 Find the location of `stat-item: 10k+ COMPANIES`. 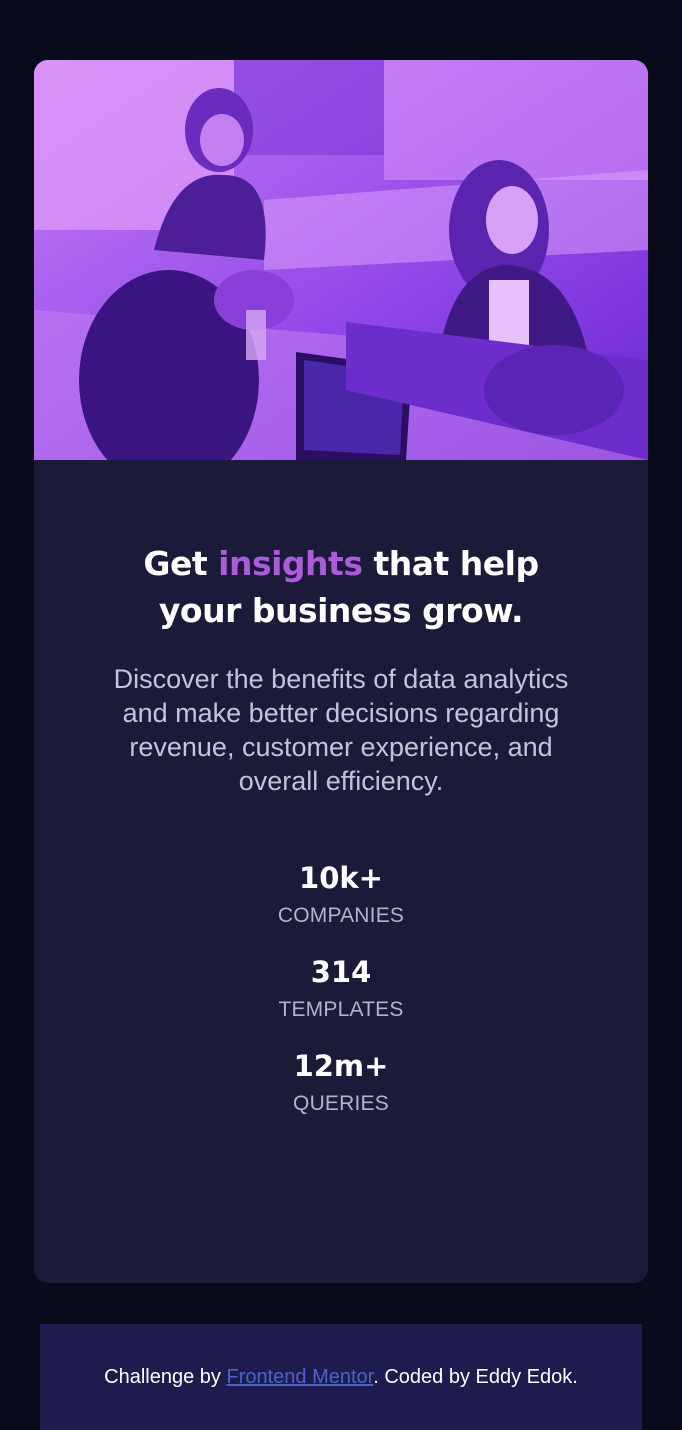

stat-item: 10k+ COMPANIES is located at coordinates (341, 894).